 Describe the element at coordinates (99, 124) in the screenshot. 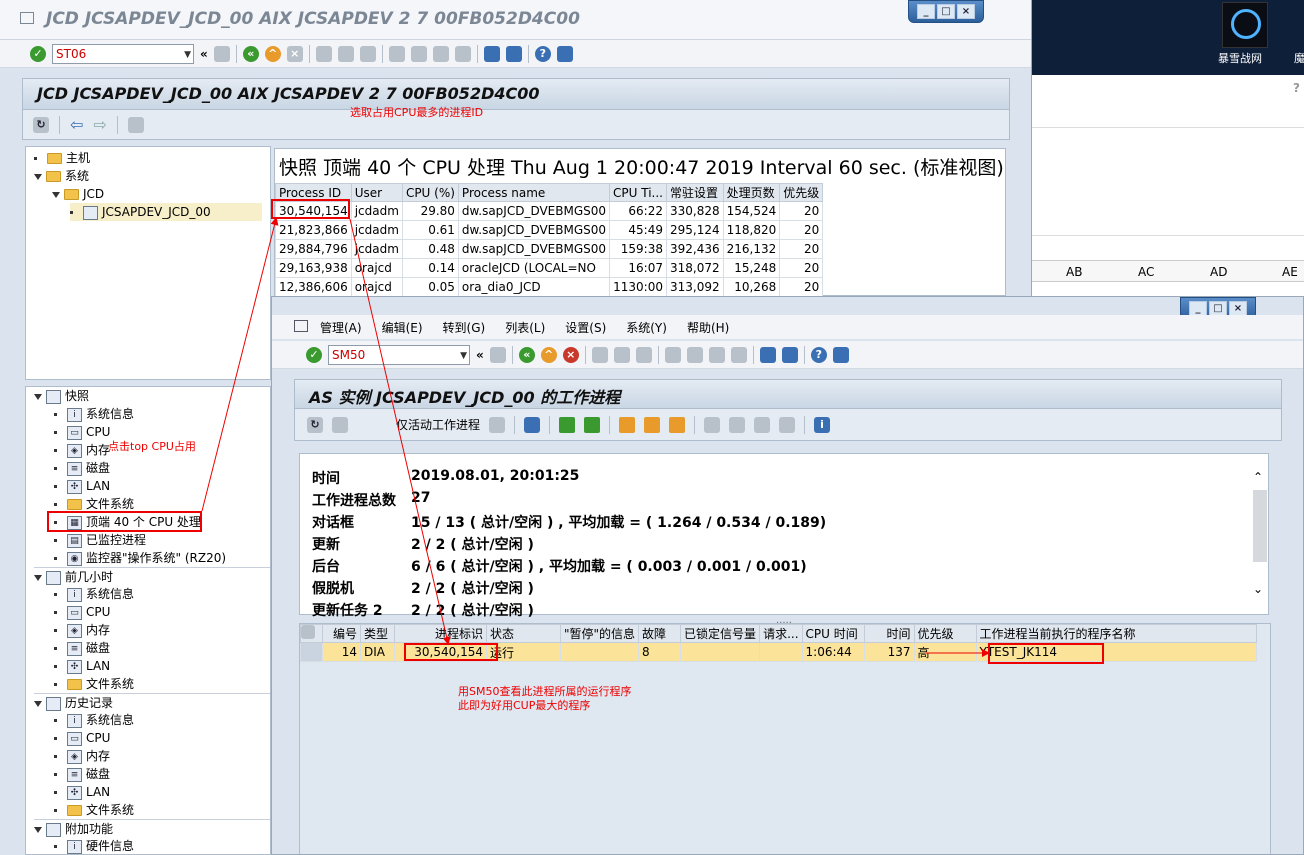

I see `arrow-right-icon: ⇨` at that location.